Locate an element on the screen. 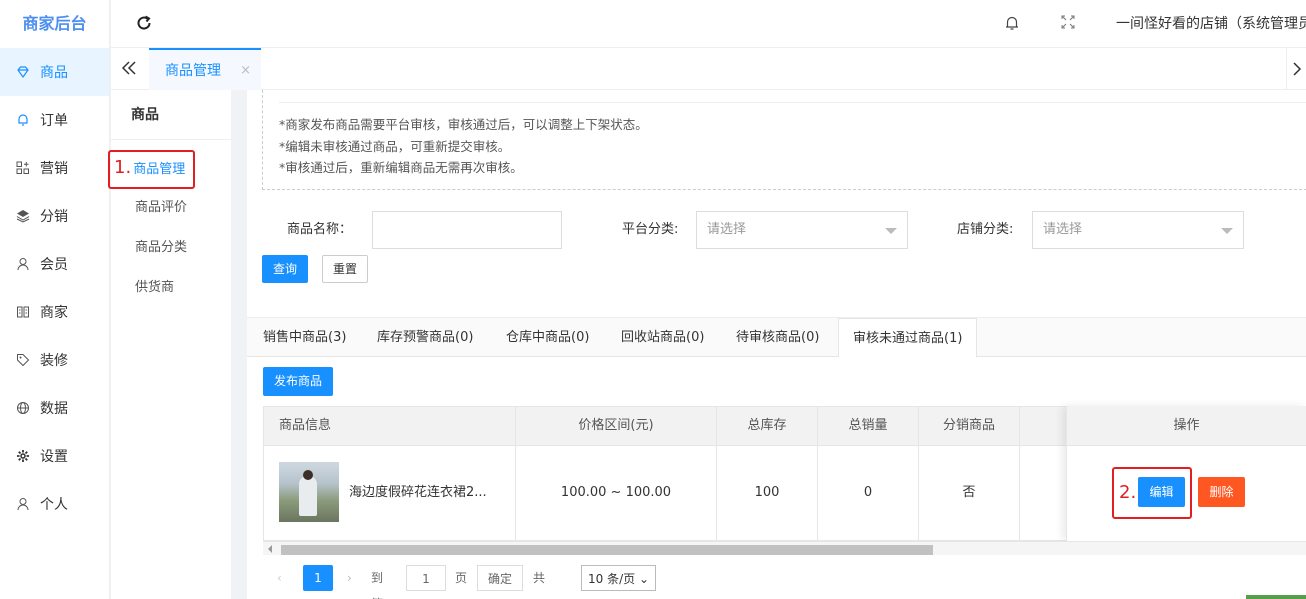 This screenshot has width=1306, height=599. sidebar-item-distribution: 分销 is located at coordinates (54, 216).